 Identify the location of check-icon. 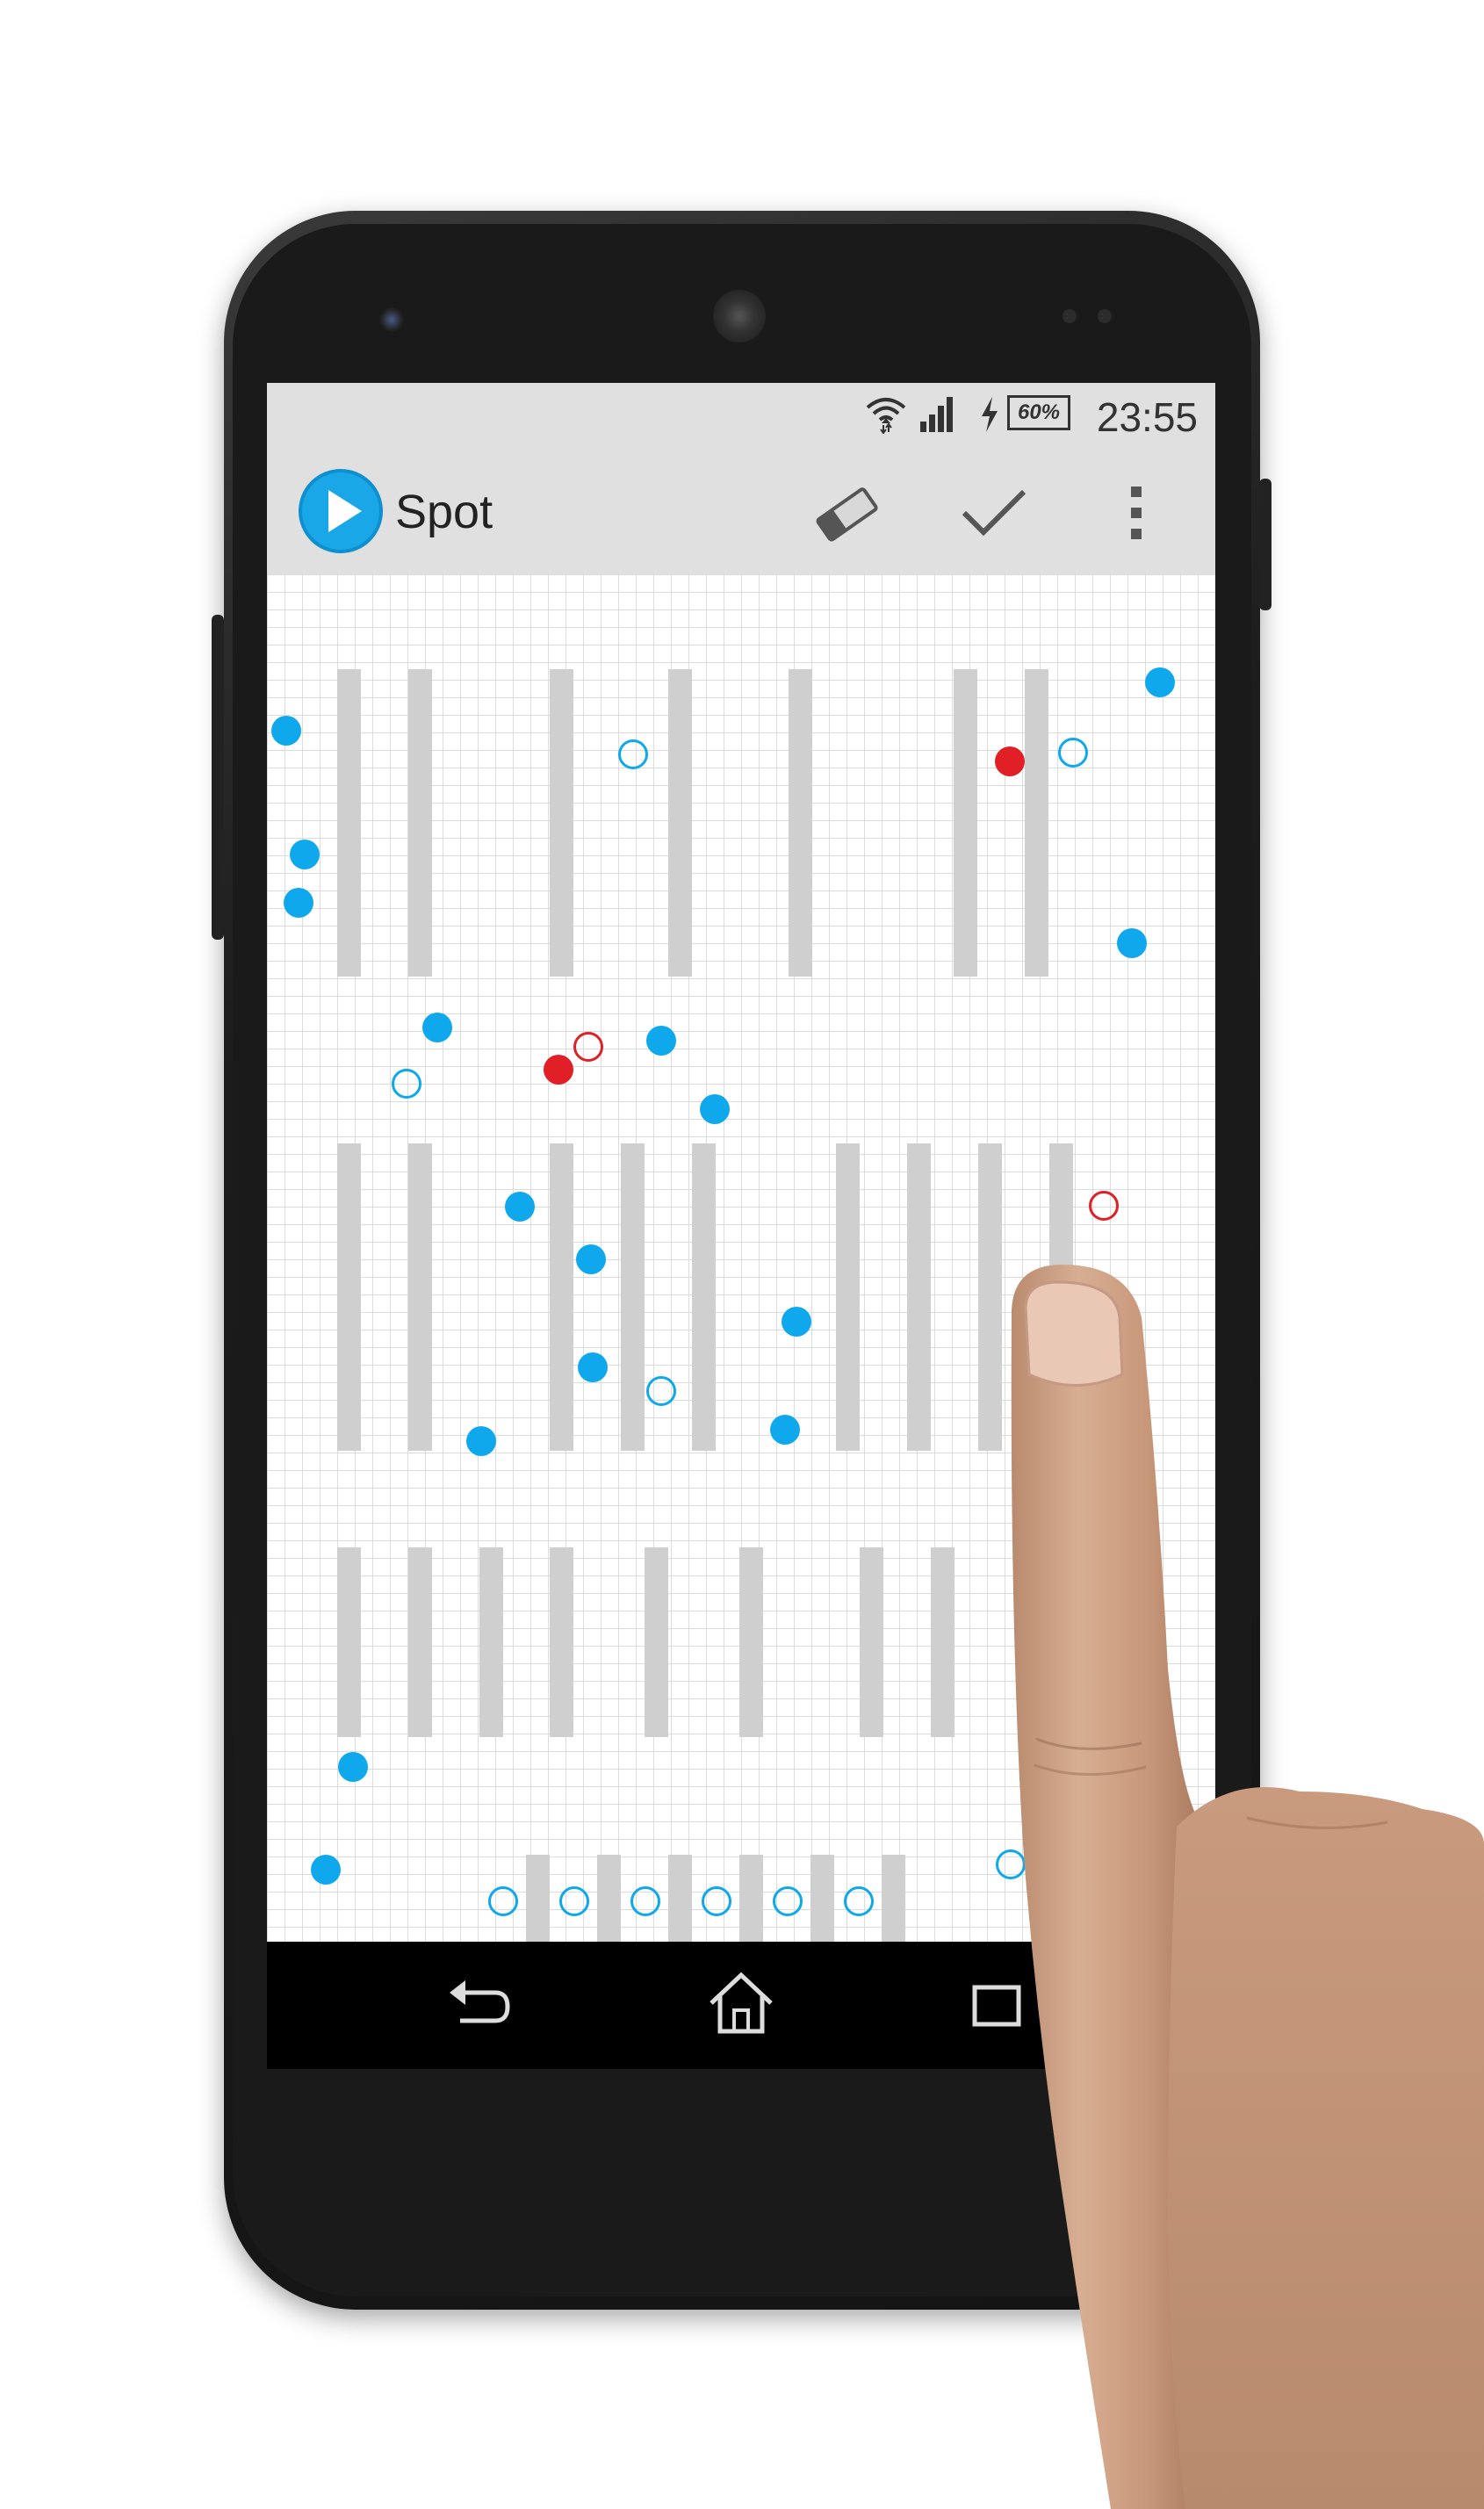
(994, 513).